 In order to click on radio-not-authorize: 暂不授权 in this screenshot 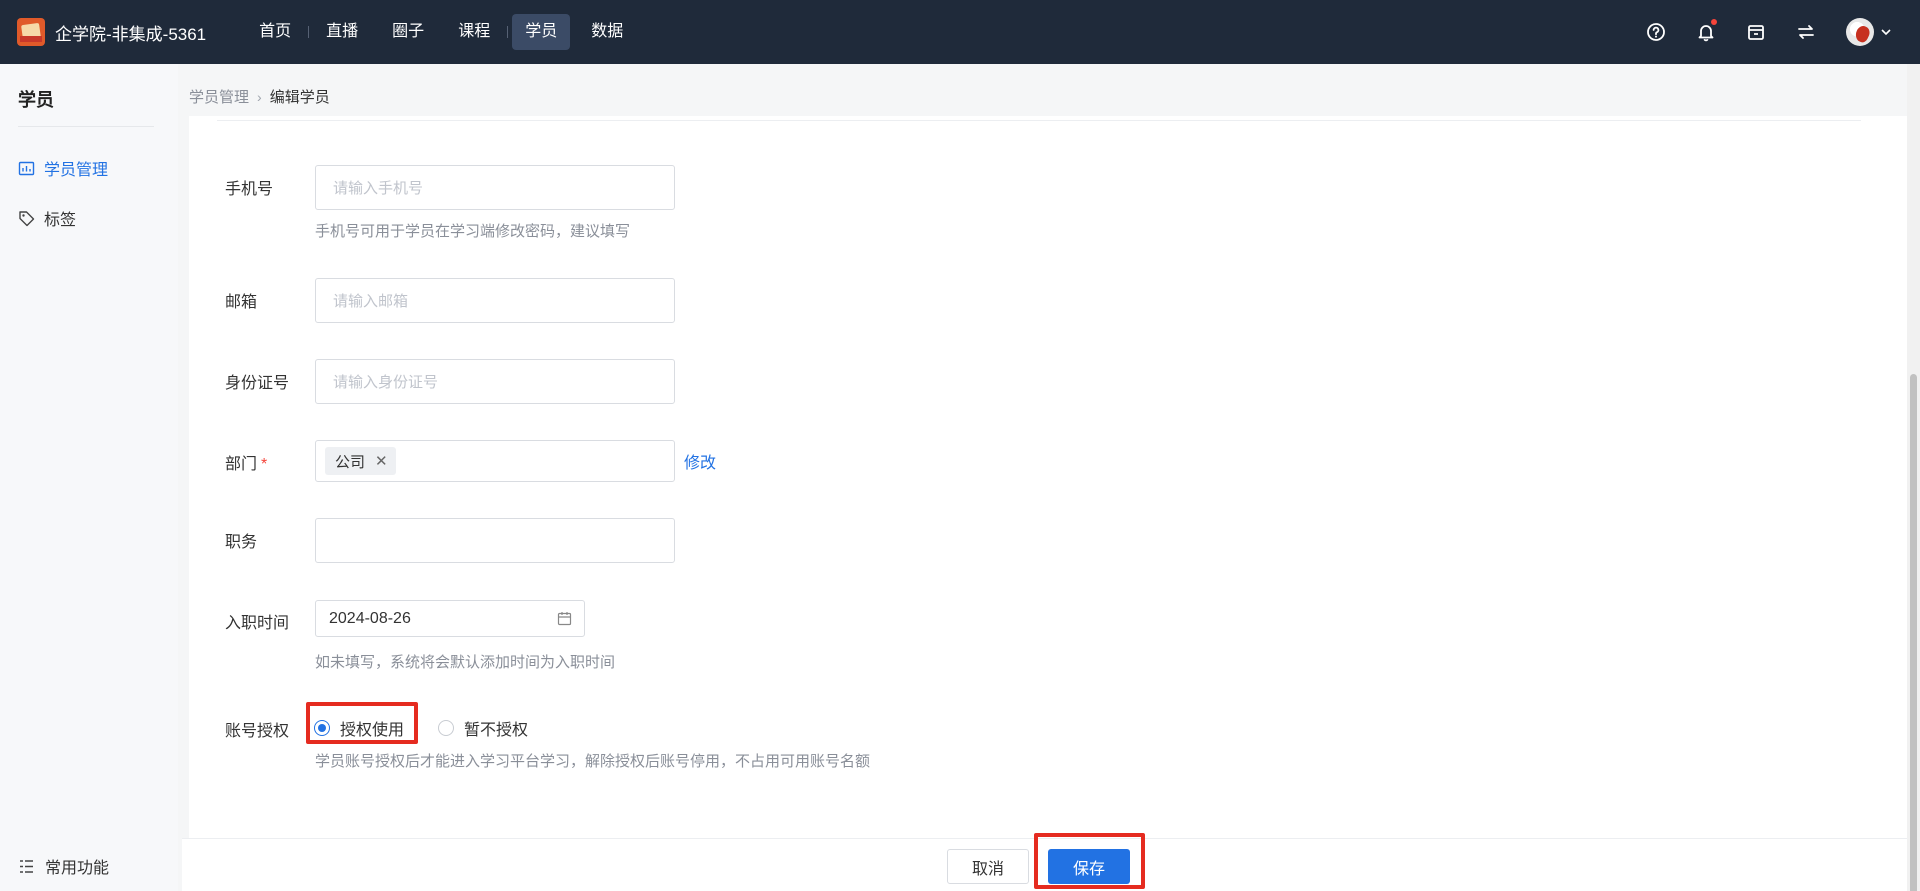, I will do `click(483, 728)`.